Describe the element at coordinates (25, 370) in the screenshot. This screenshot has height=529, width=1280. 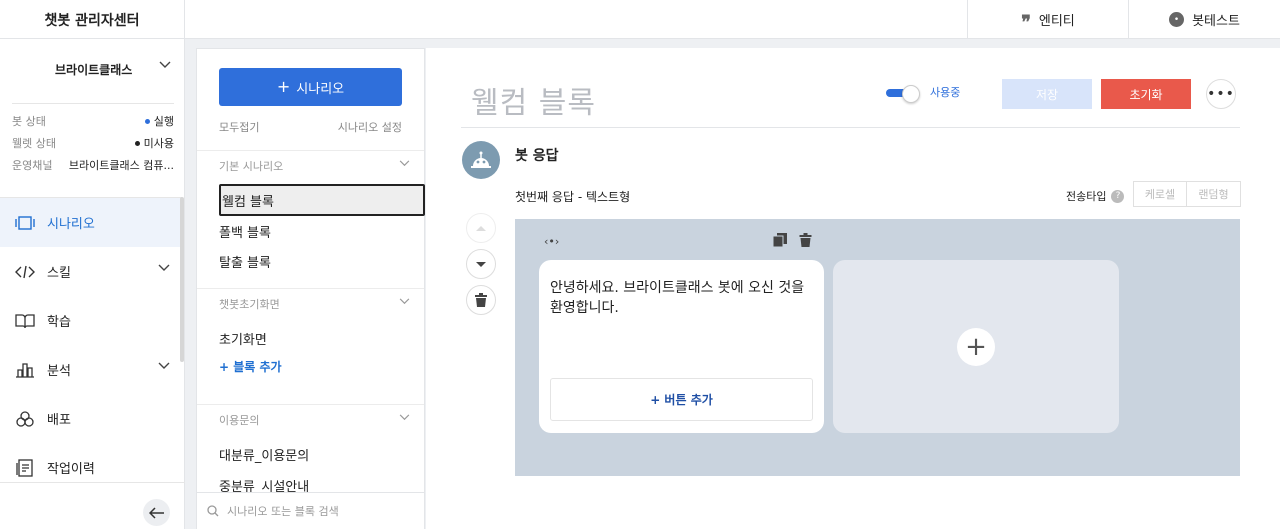
I see `chart-icon` at that location.